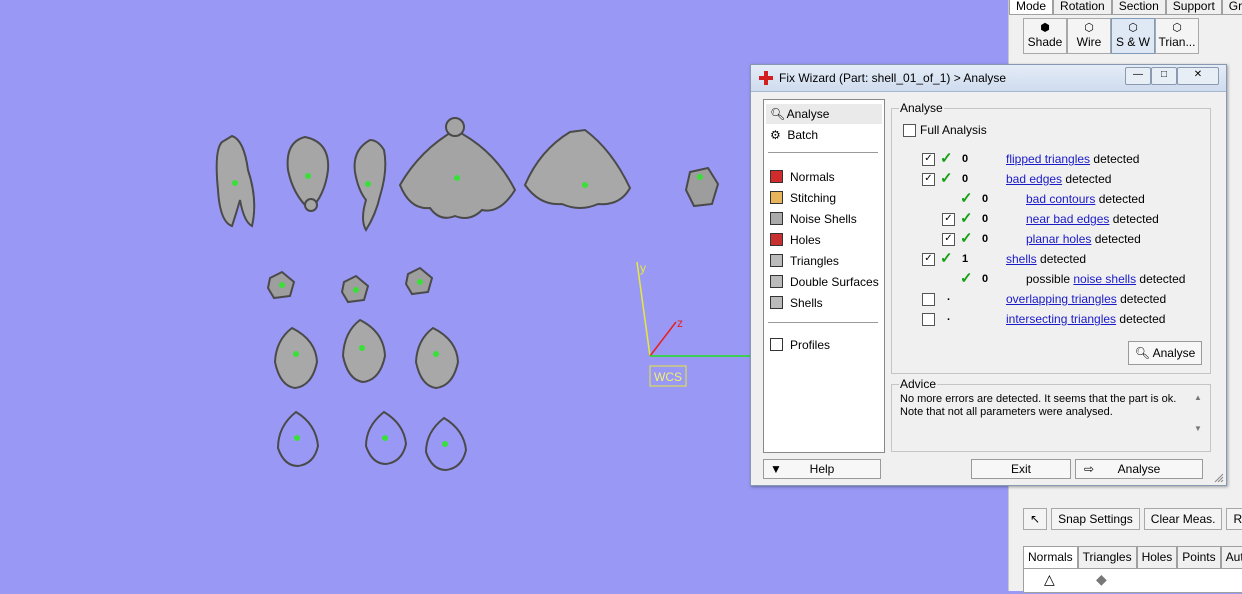 The width and height of the screenshot is (1242, 594). I want to click on maximize-button: □, so click(1164, 76).